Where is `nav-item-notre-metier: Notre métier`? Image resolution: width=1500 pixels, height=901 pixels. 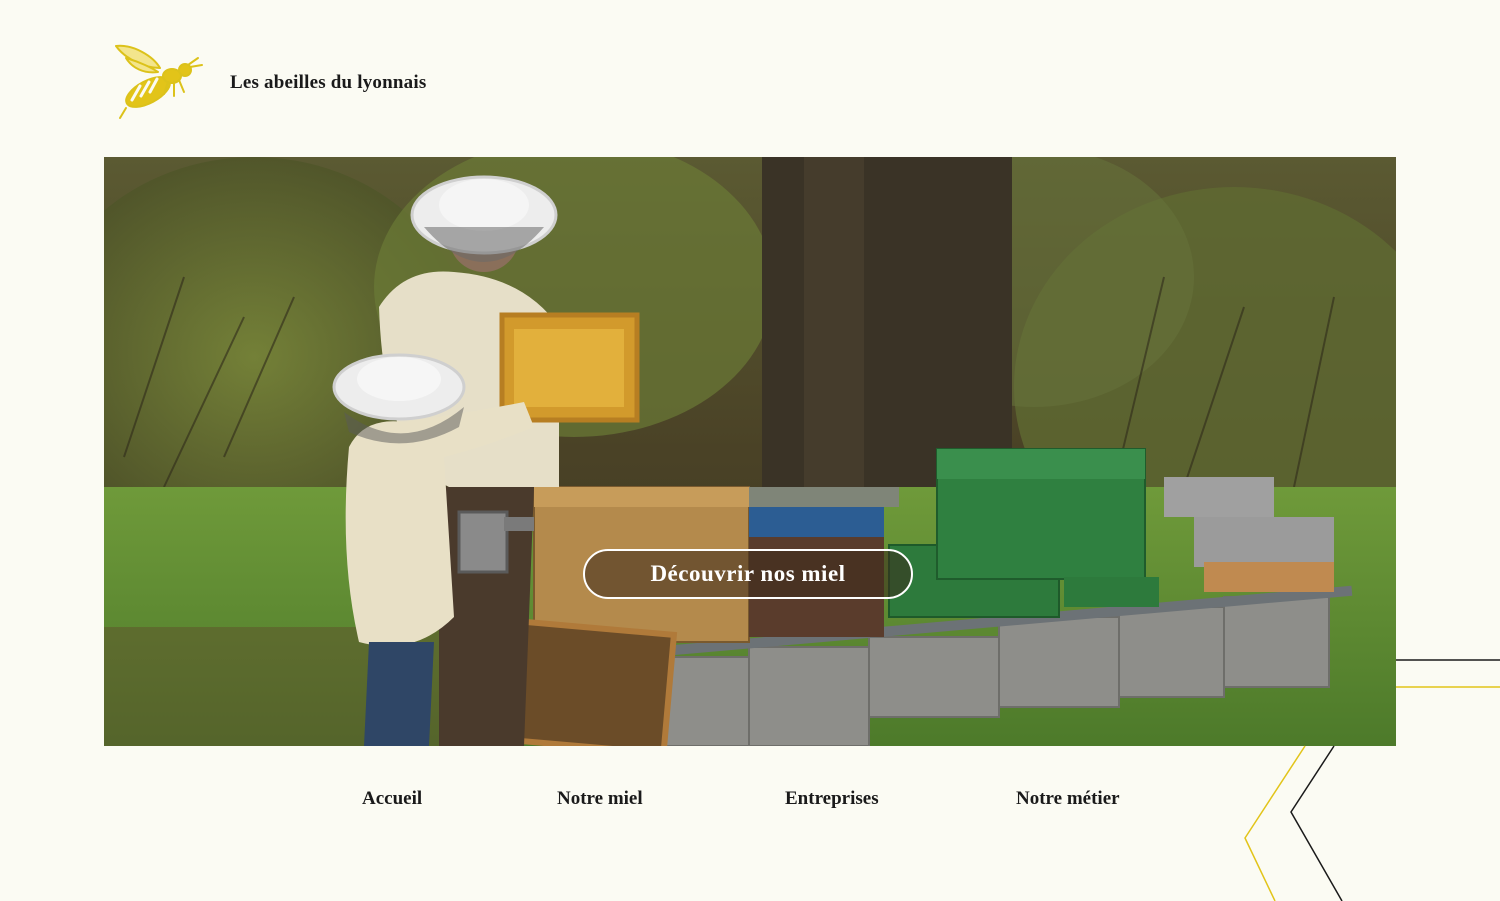 nav-item-notre-metier: Notre métier is located at coordinates (1068, 799).